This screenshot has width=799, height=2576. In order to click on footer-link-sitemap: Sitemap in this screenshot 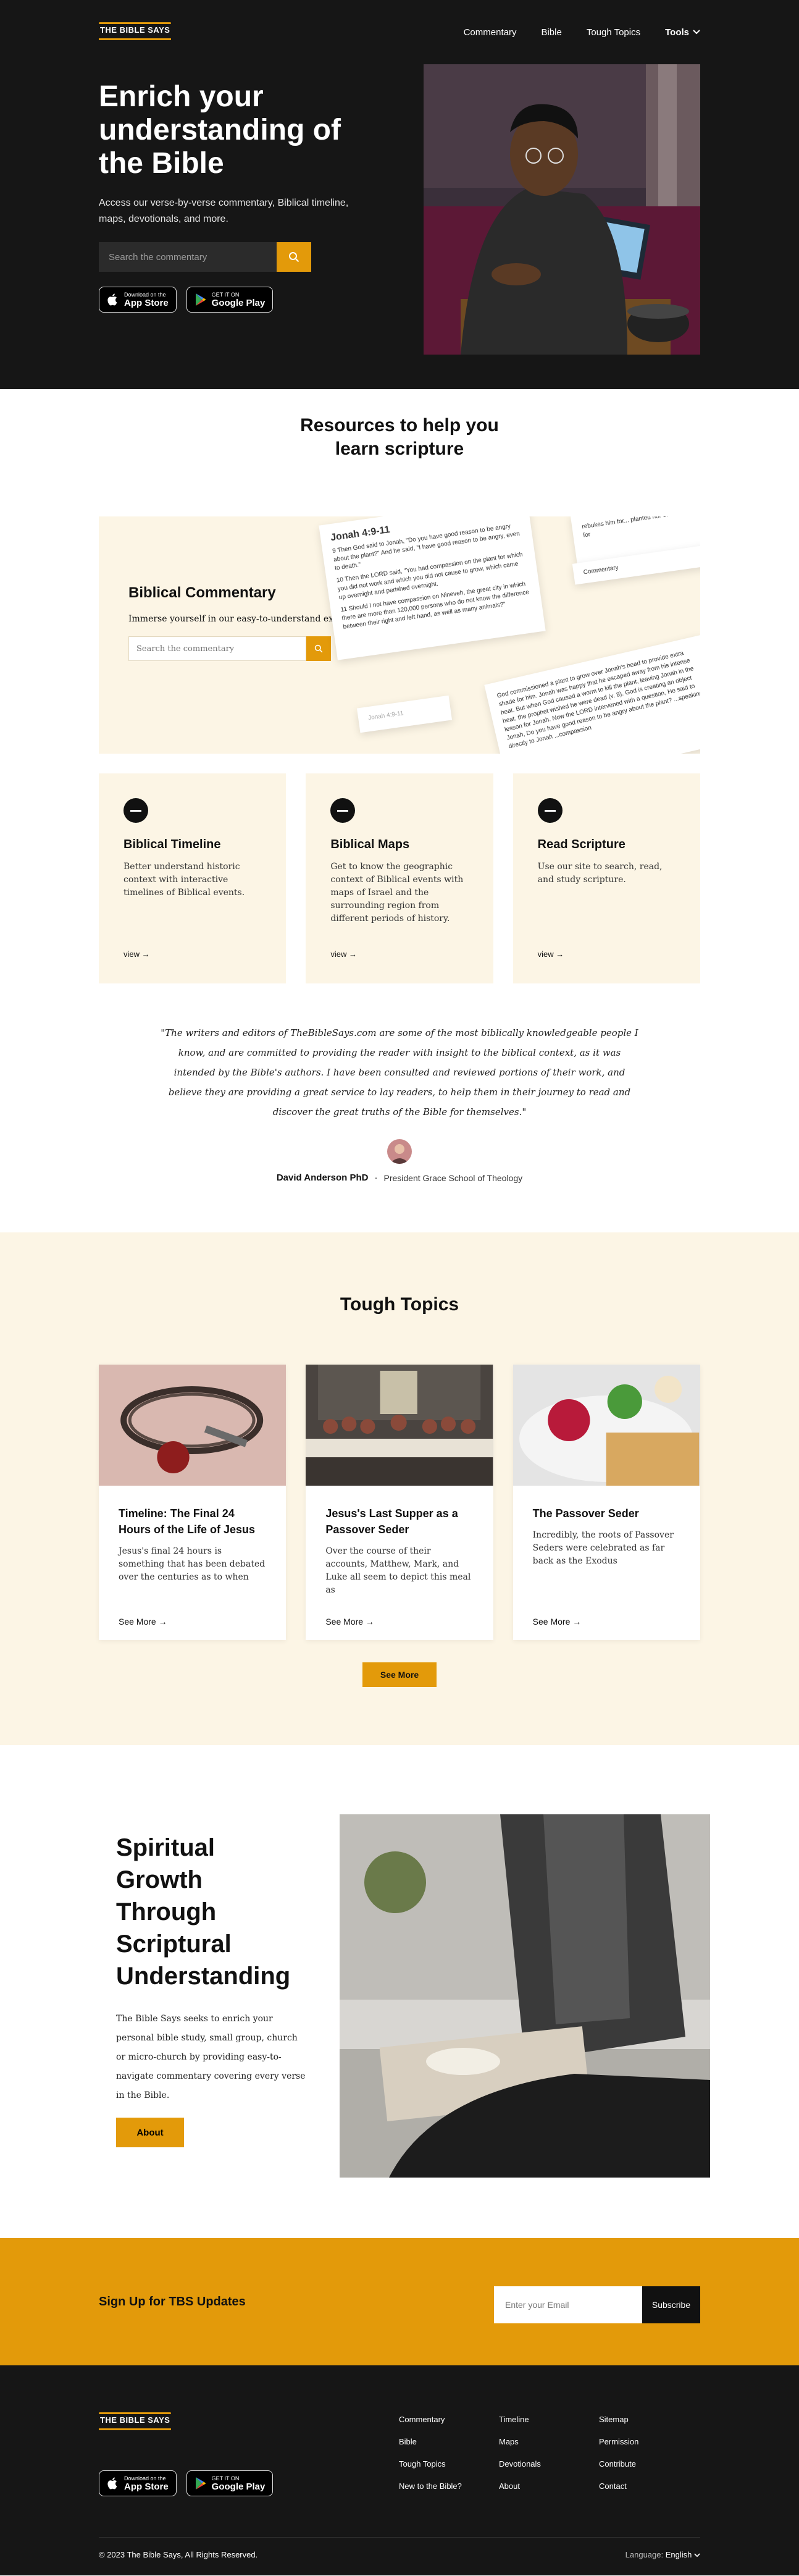, I will do `click(649, 2420)`.